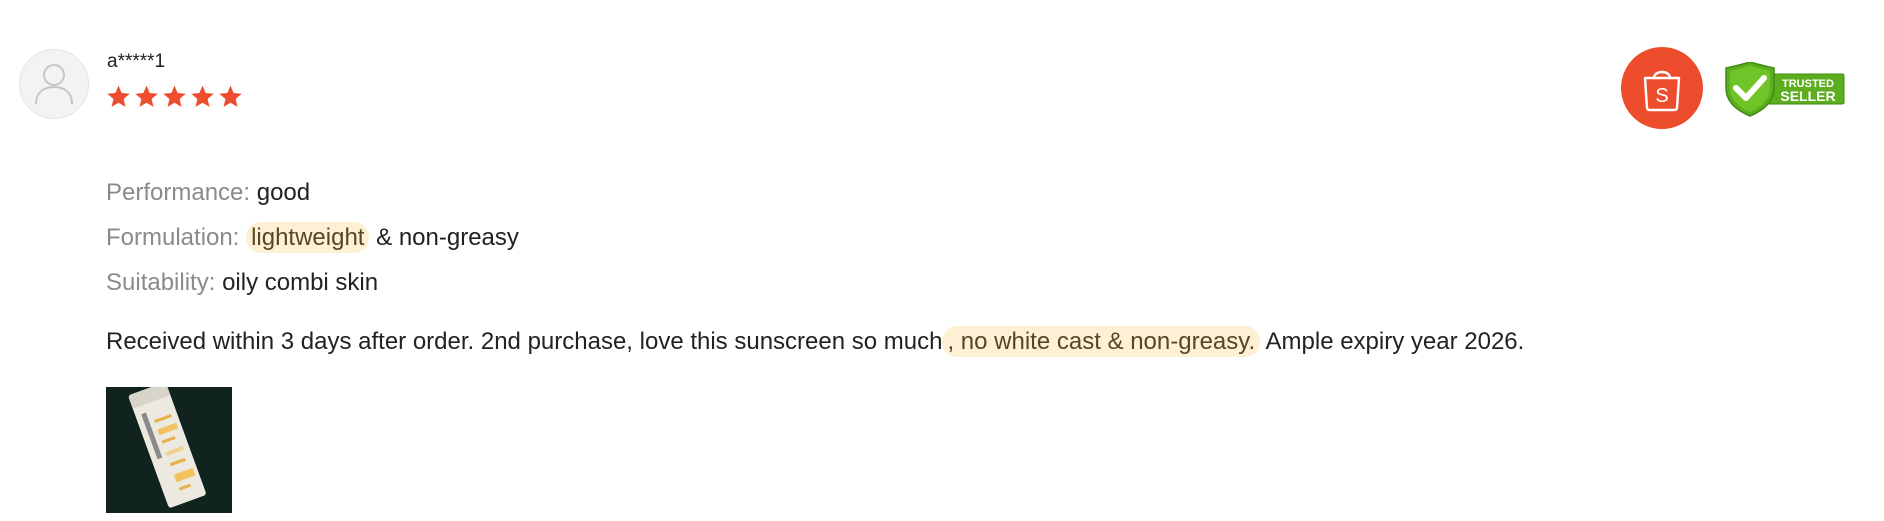  I want to click on star-rating, so click(174, 96).